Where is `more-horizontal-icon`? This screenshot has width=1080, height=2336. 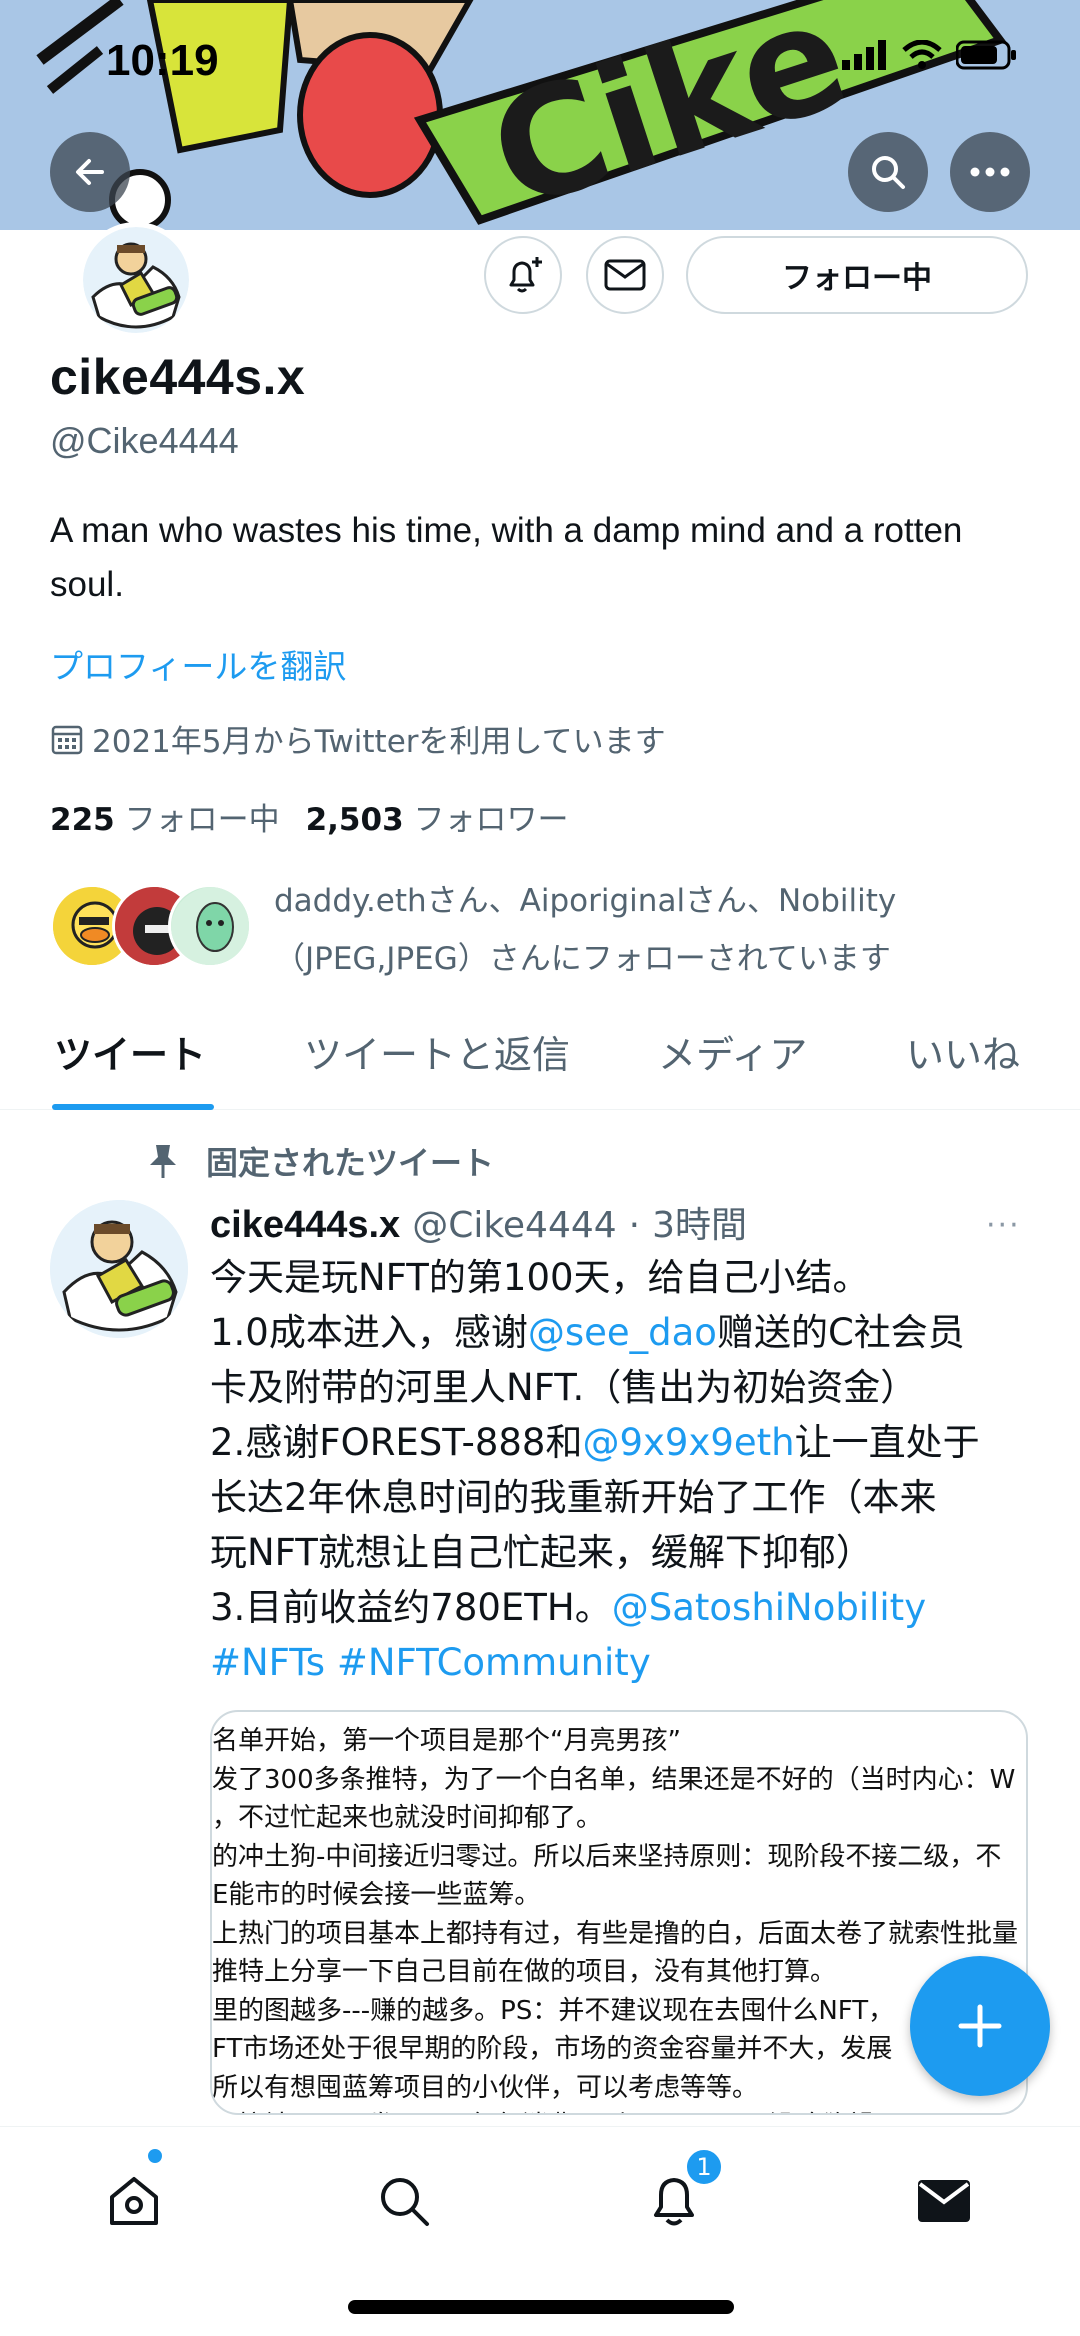
more-horizontal-icon is located at coordinates (990, 172).